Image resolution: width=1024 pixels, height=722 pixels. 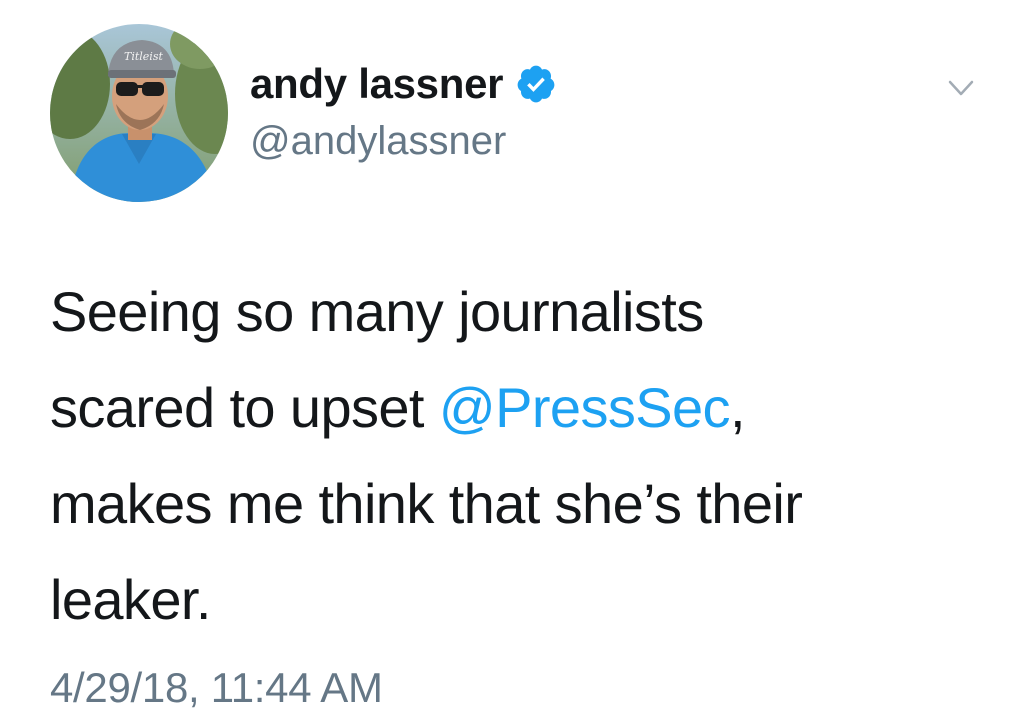 I want to click on author-handle: @andylassner, so click(x=378, y=141).